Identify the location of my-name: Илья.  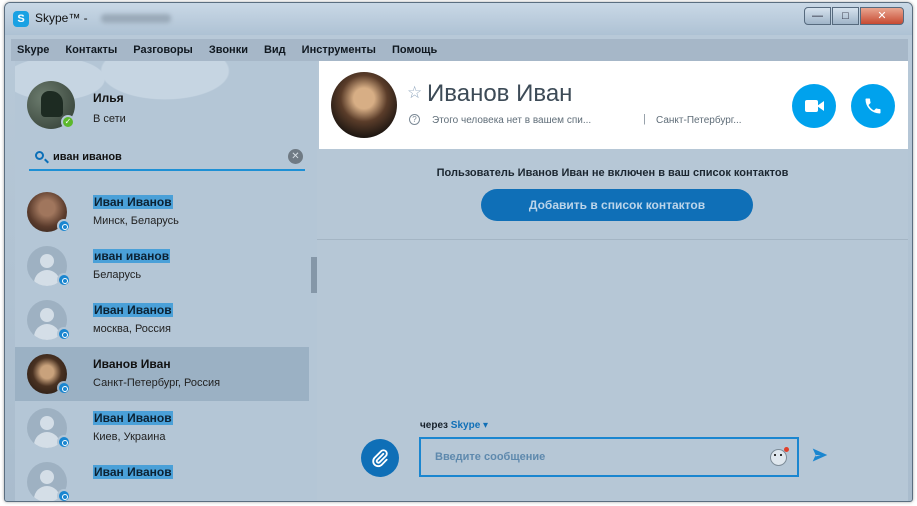
(108, 98).